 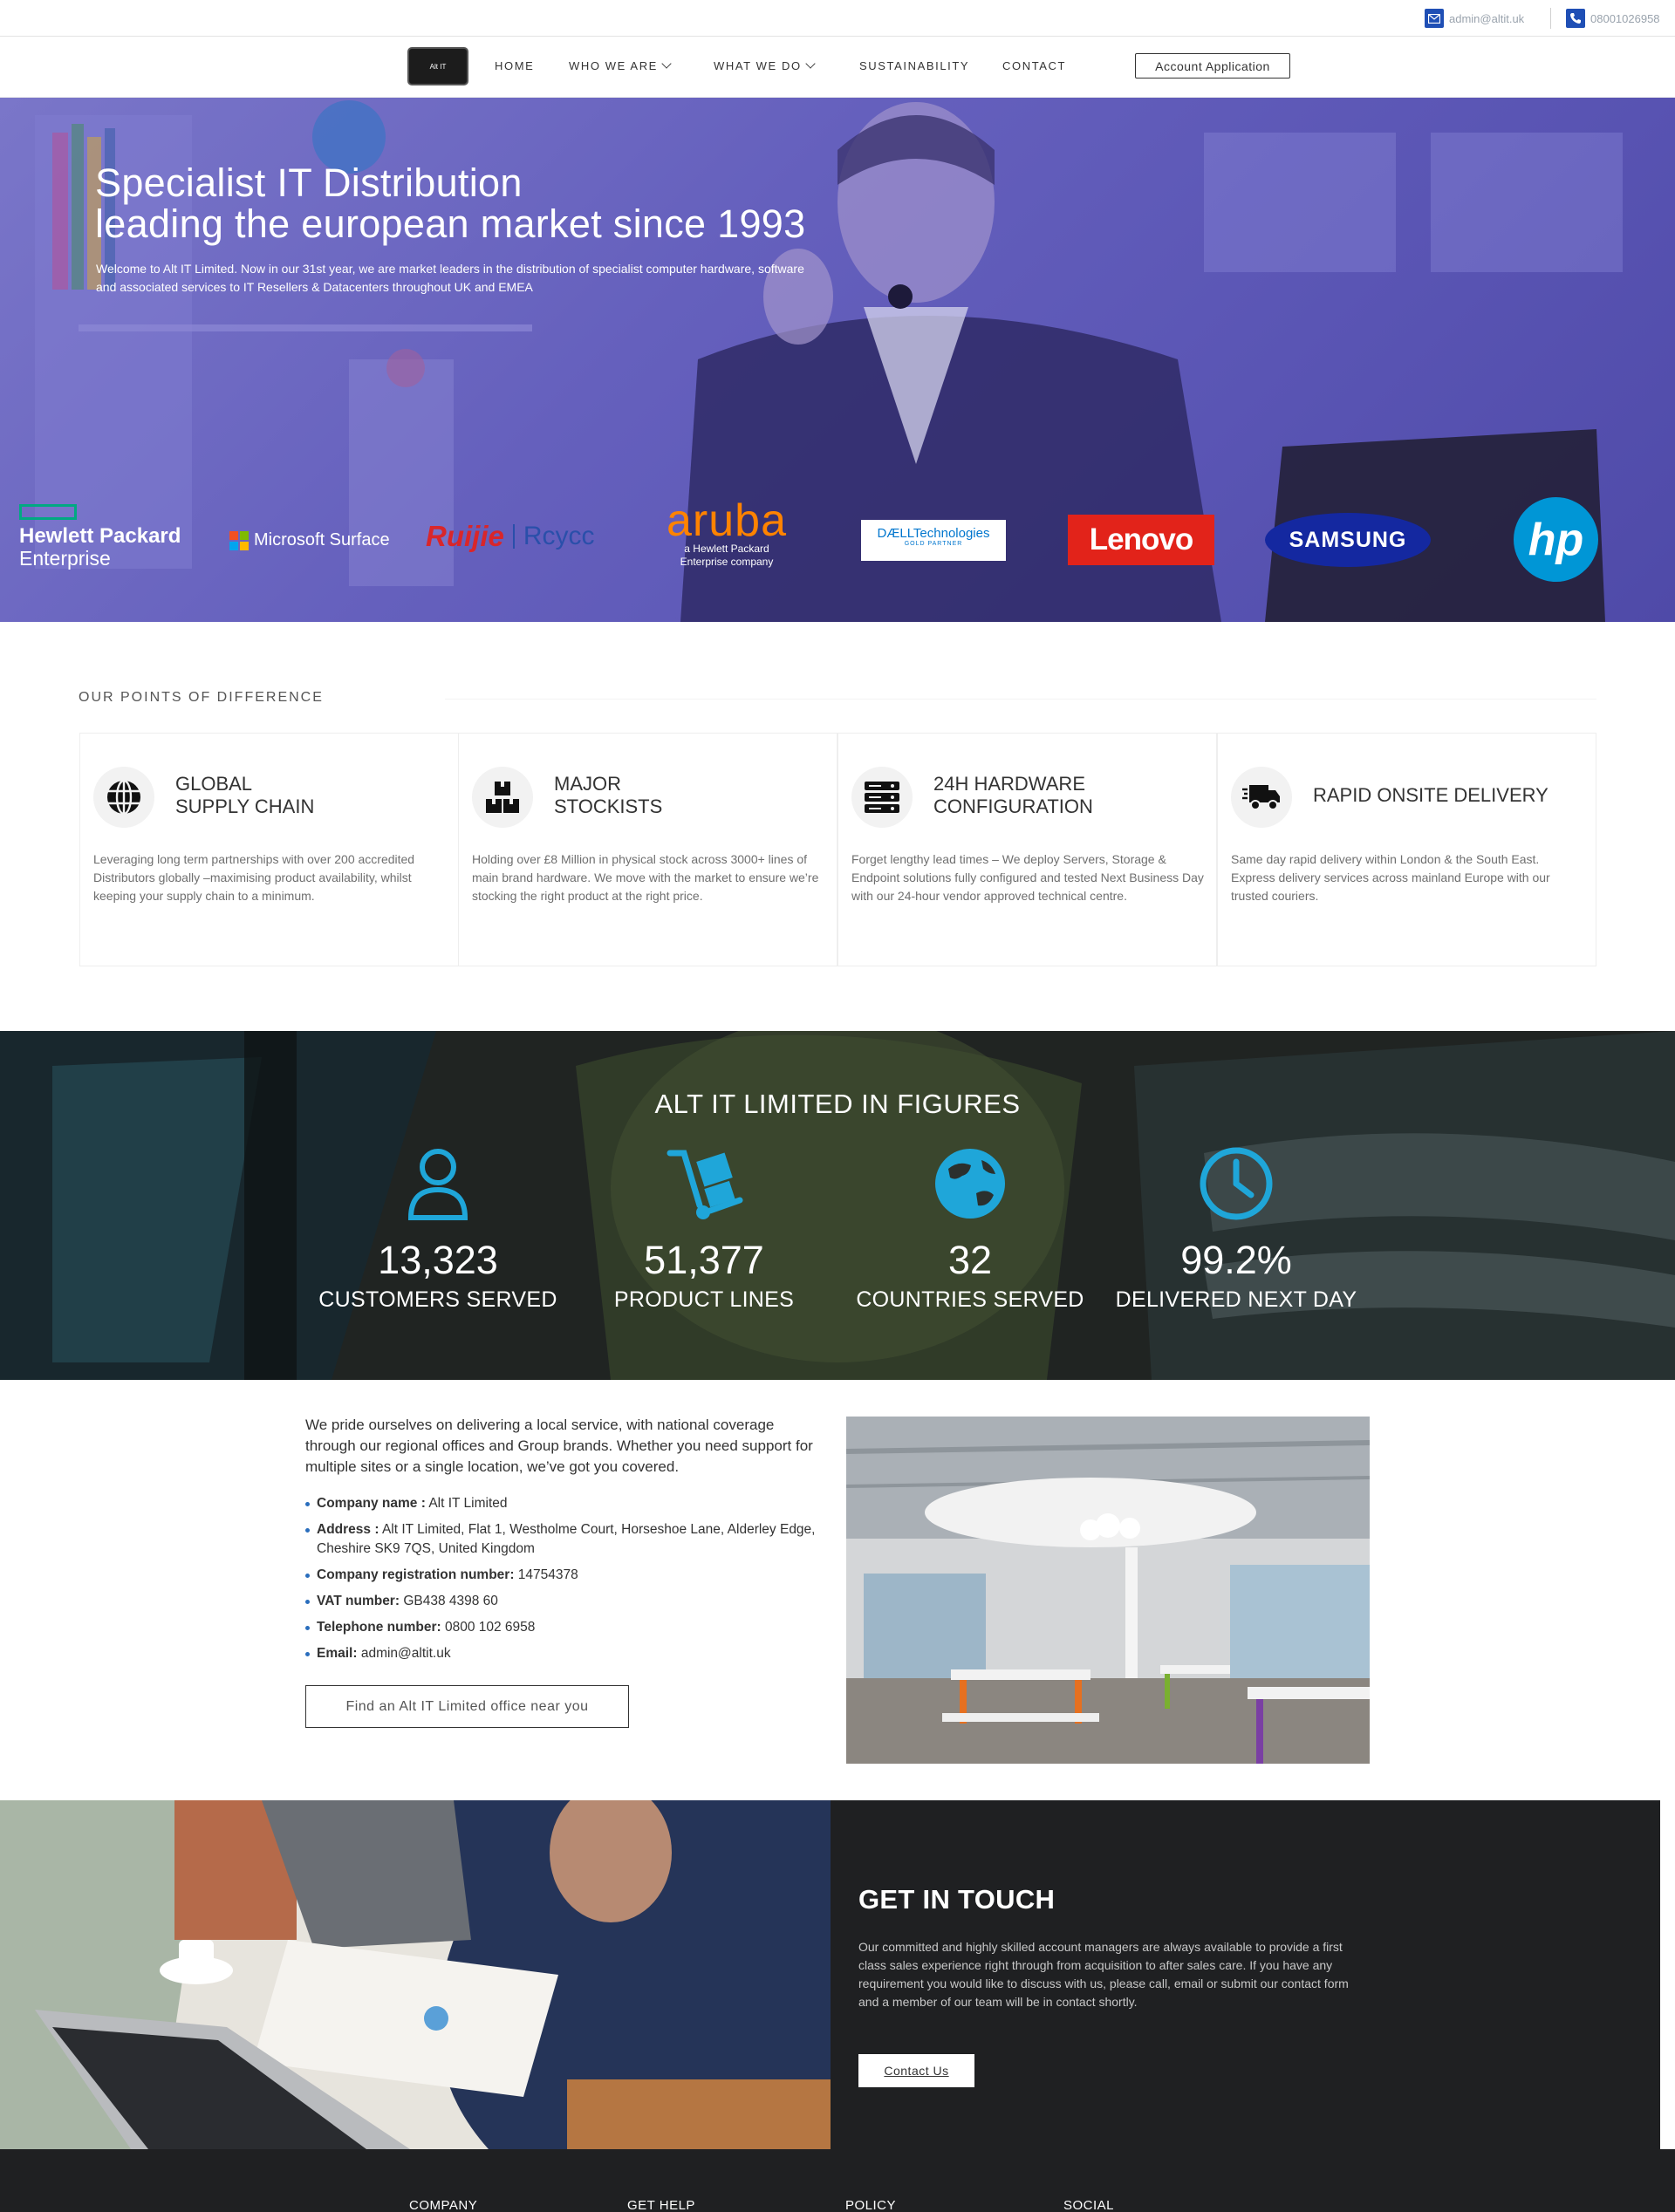 I want to click on stat-value: 99.2%, so click(x=1236, y=1260).